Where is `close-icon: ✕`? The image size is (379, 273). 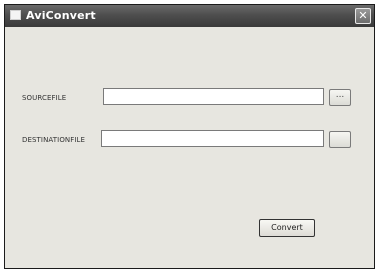
close-icon: ✕ is located at coordinates (363, 15).